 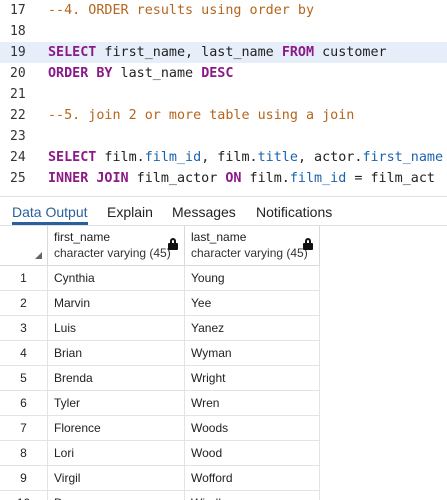 I want to click on line-number: 25, so click(x=18, y=178).